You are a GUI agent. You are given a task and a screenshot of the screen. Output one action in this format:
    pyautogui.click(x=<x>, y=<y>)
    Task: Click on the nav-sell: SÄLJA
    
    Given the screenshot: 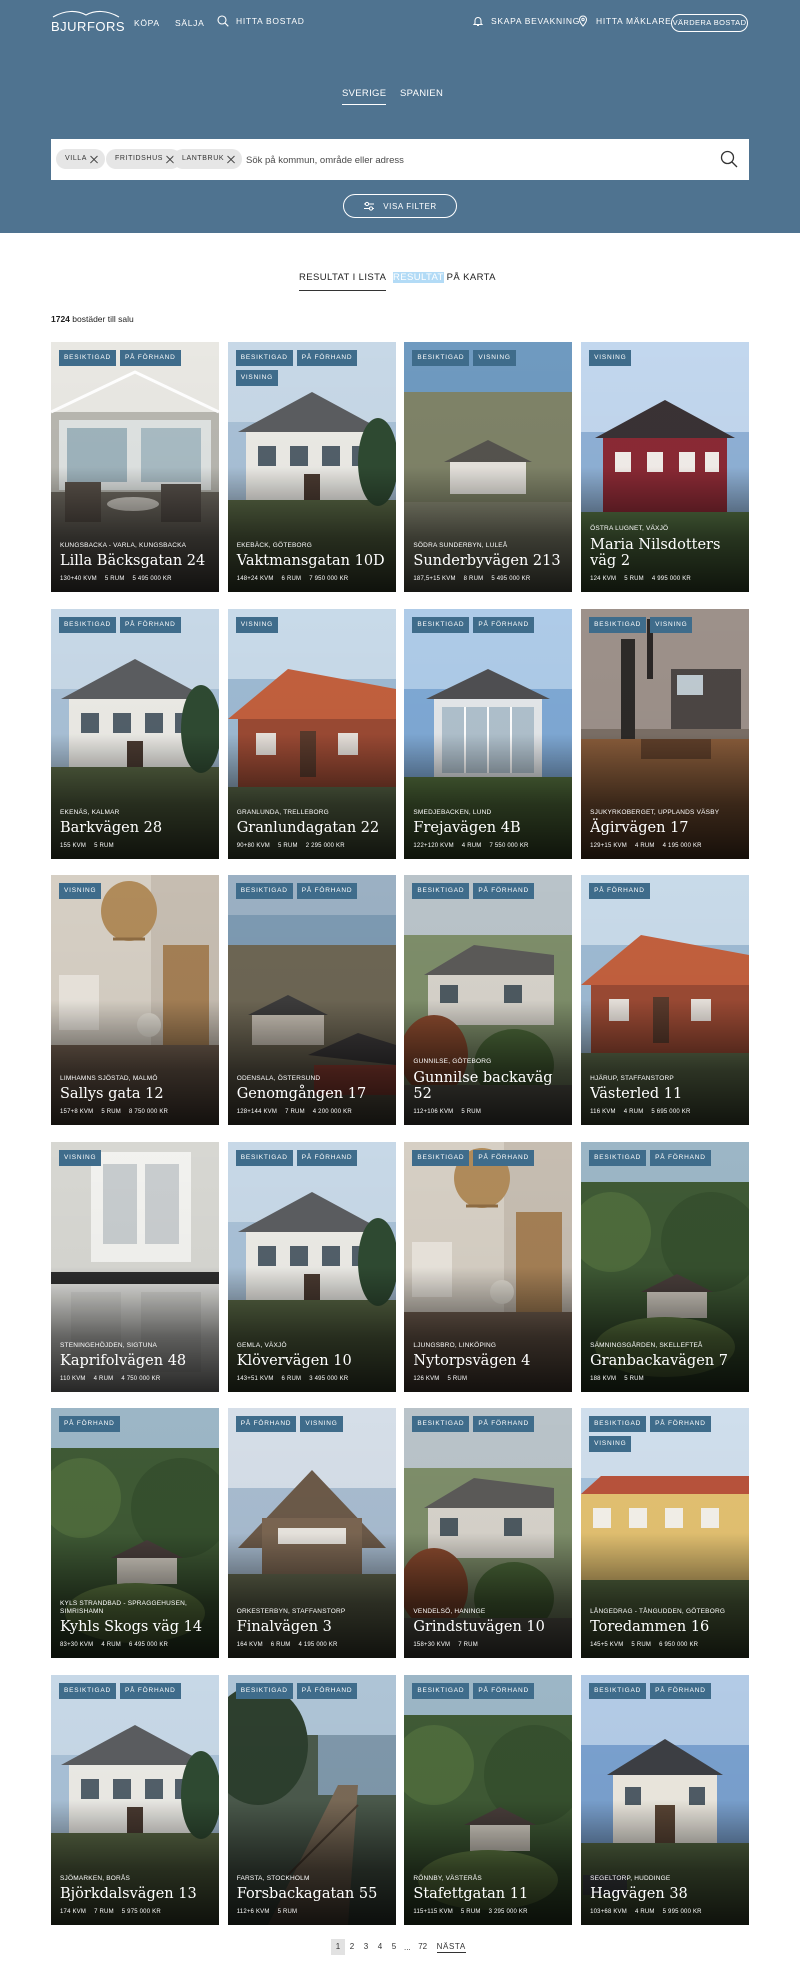 What is the action you would take?
    pyautogui.click(x=190, y=23)
    